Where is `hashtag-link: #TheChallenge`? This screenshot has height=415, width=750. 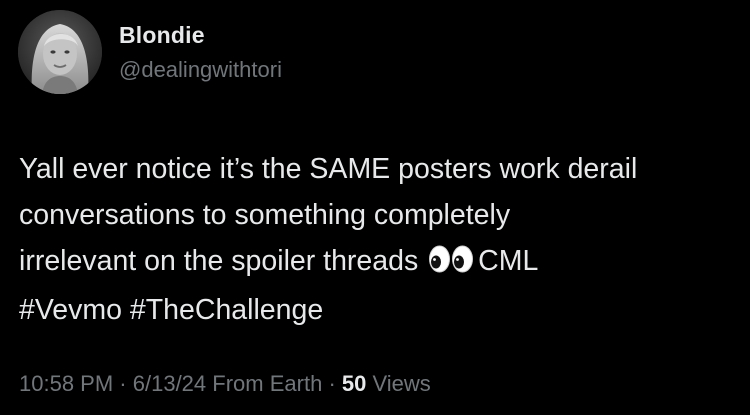
hashtag-link: #TheChallenge is located at coordinates (226, 310).